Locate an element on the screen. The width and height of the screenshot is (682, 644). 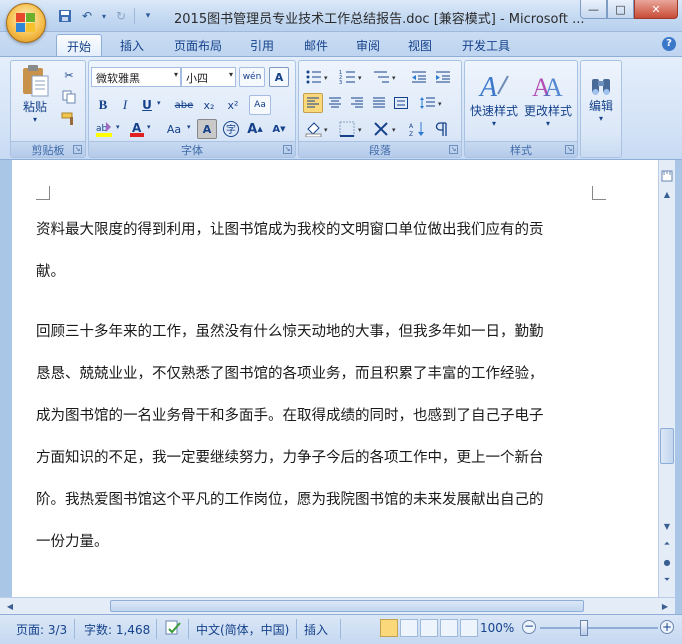
editing-button: 编辑 ▾ is located at coordinates (601, 99).